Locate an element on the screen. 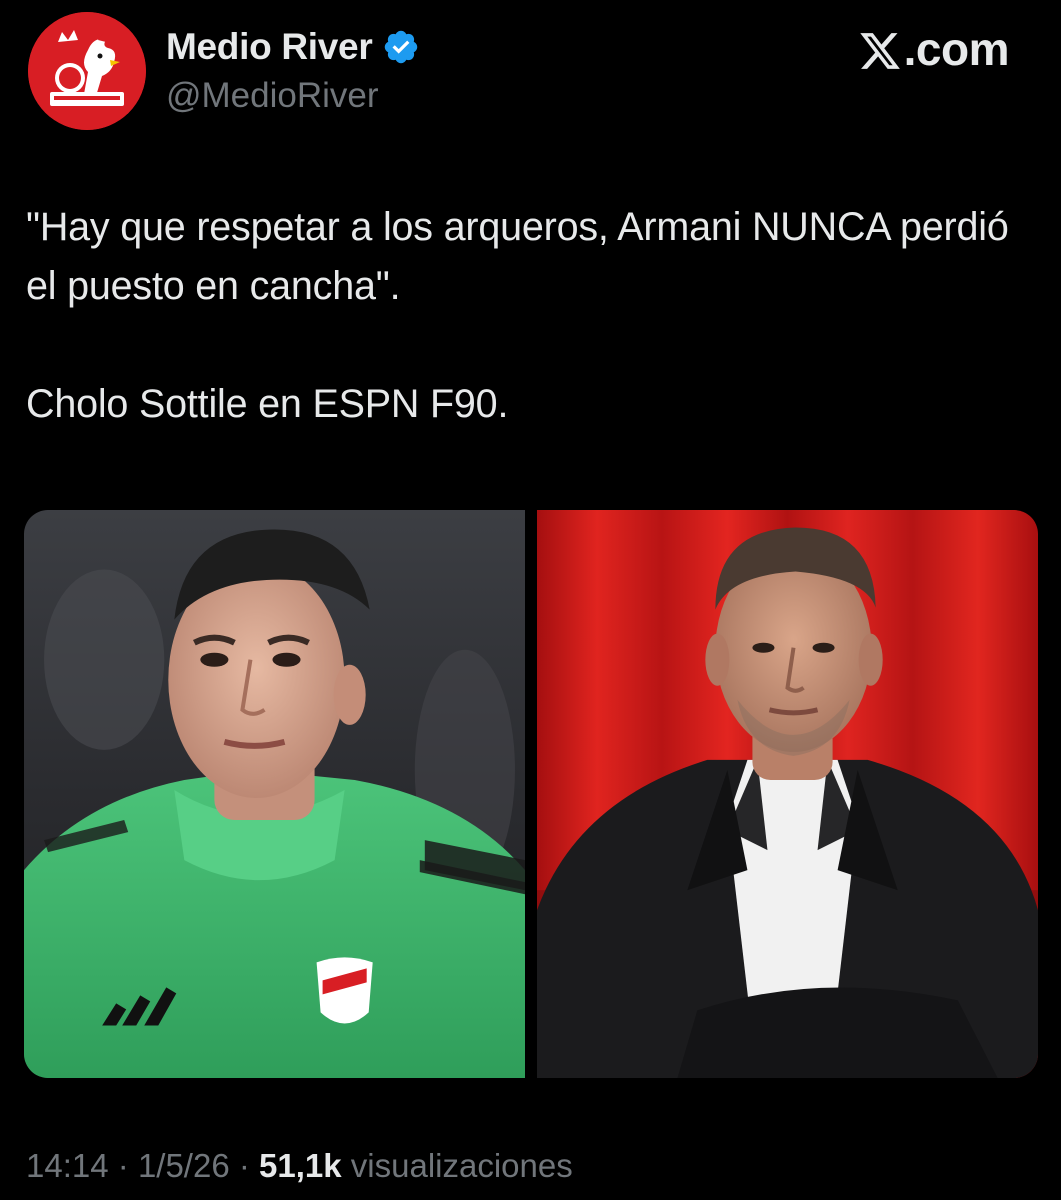  author-display-name: Medio River is located at coordinates (269, 47).